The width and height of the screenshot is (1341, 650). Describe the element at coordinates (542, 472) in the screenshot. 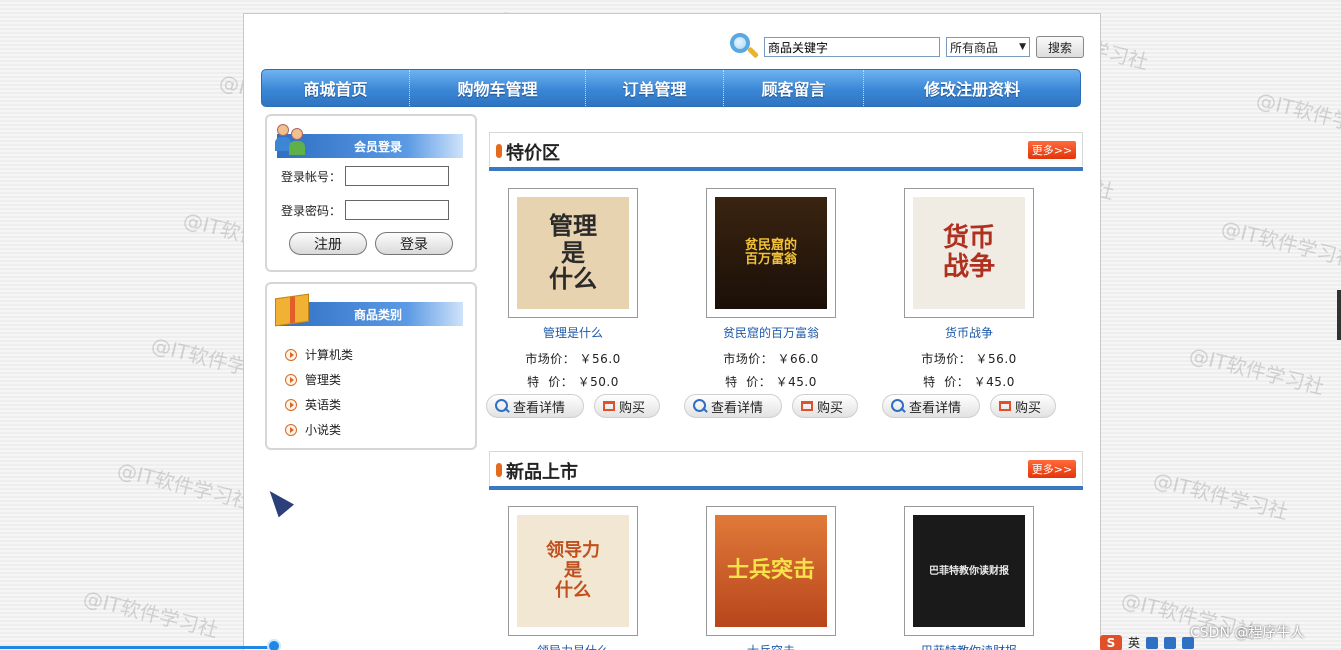

I see `section-title: 新品上市` at that location.